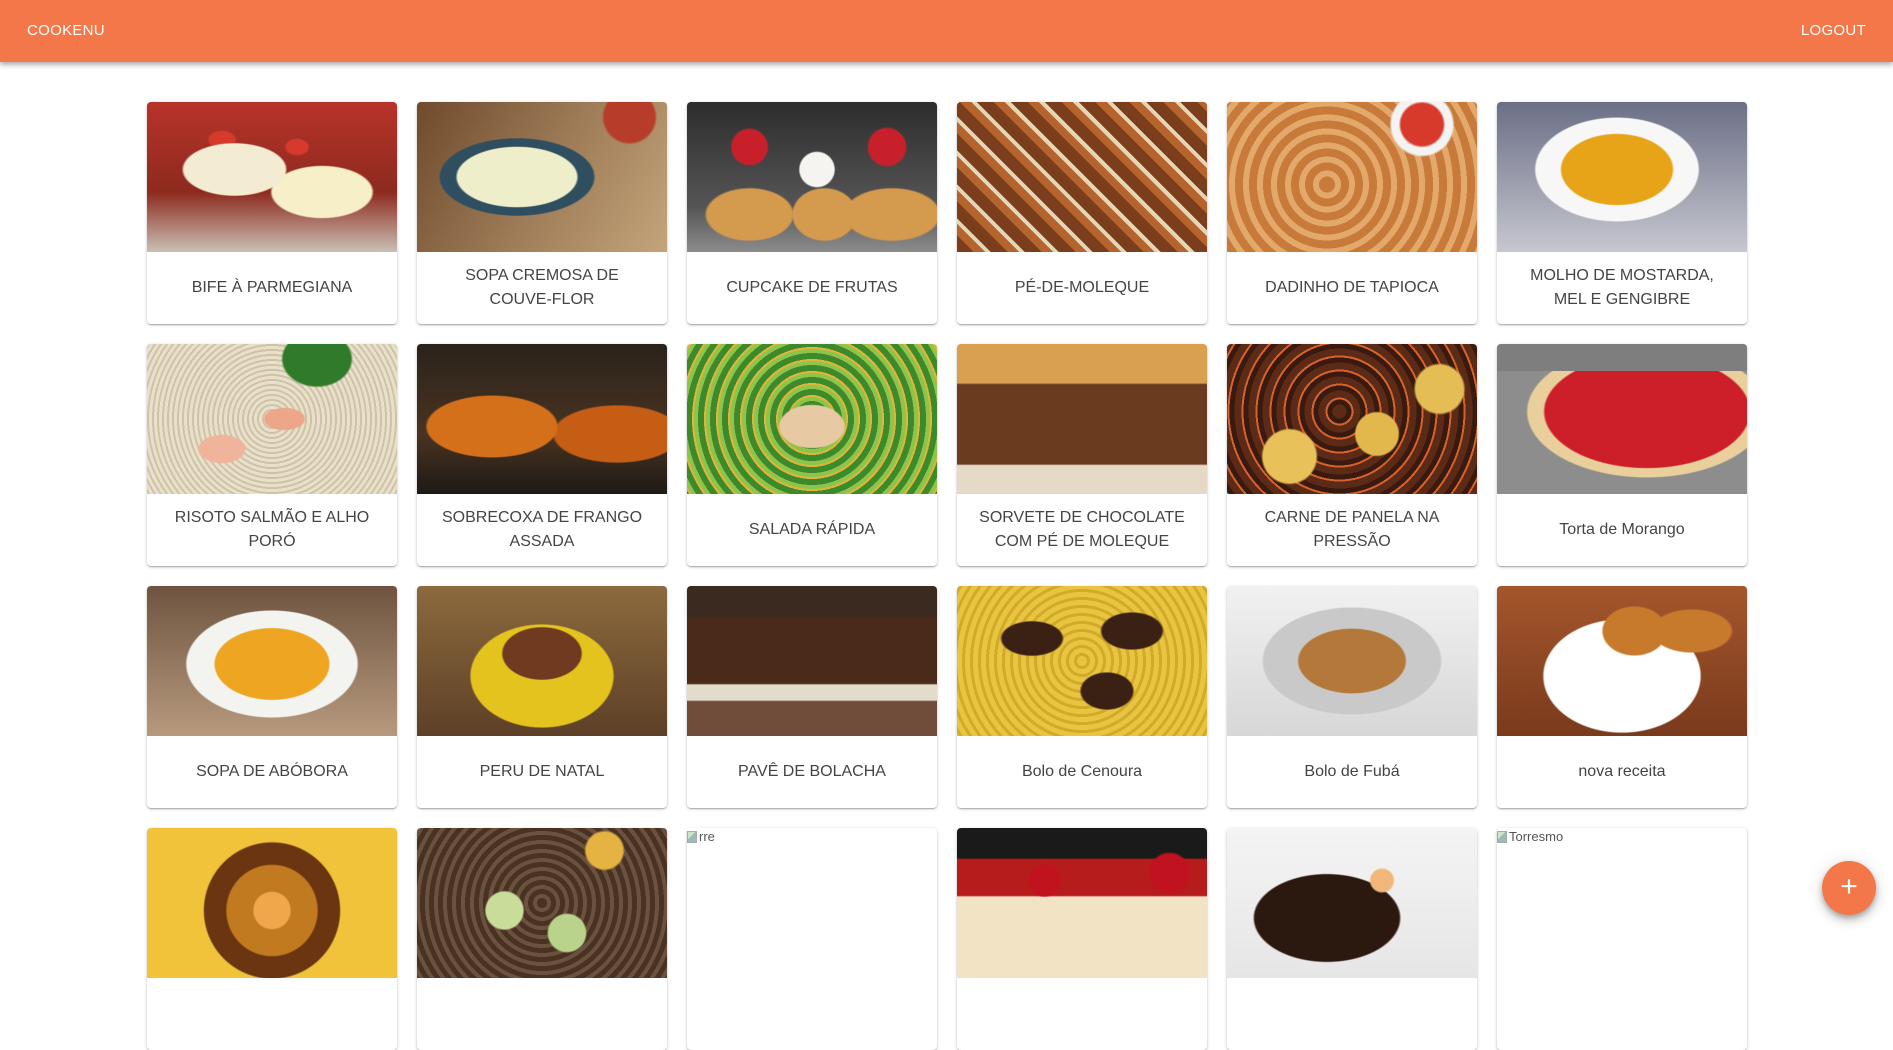 The image size is (1893, 1050). What do you see at coordinates (1082, 529) in the screenshot?
I see `recipe-title: SORVETE DE CHOCOLATE COM PÉ DE MOLEQUE` at bounding box center [1082, 529].